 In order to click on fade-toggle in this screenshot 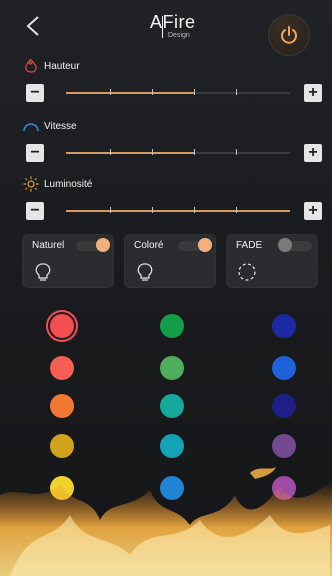, I will do `click(295, 245)`.